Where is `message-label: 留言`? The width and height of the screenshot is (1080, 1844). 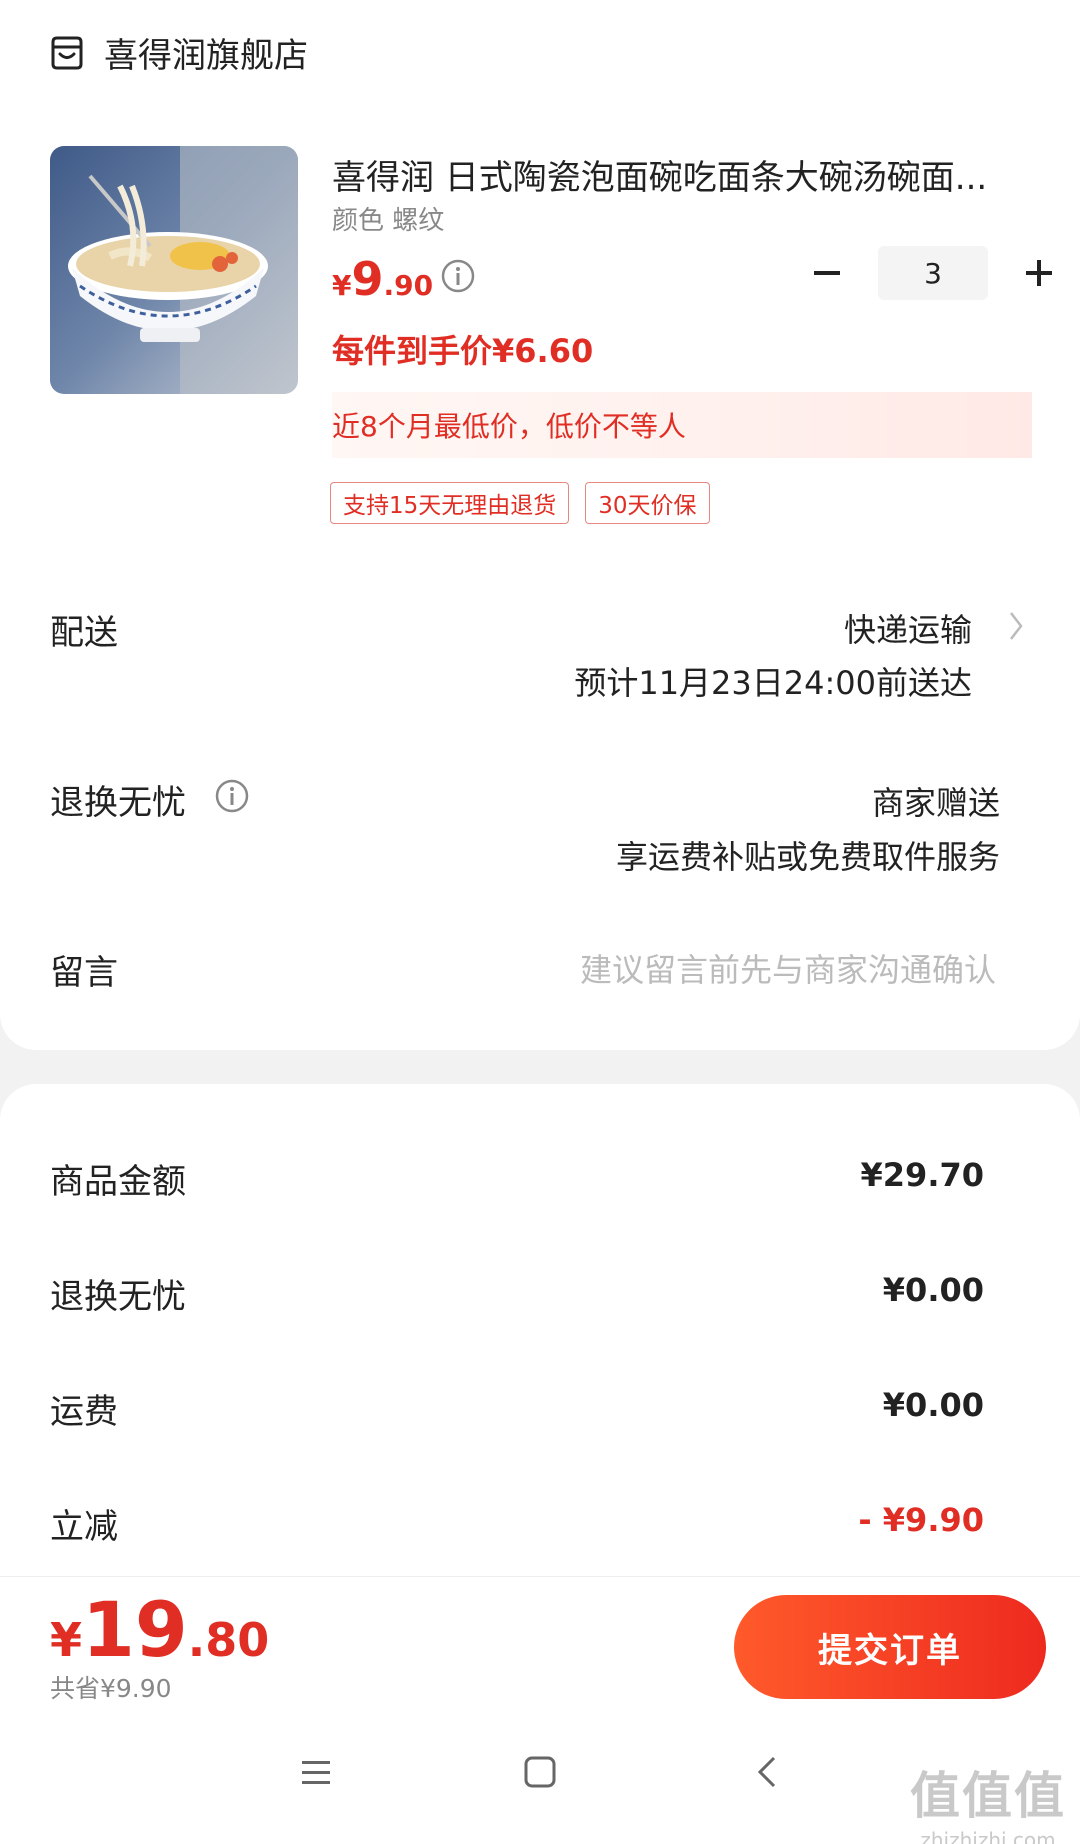
message-label: 留言 is located at coordinates (84, 973).